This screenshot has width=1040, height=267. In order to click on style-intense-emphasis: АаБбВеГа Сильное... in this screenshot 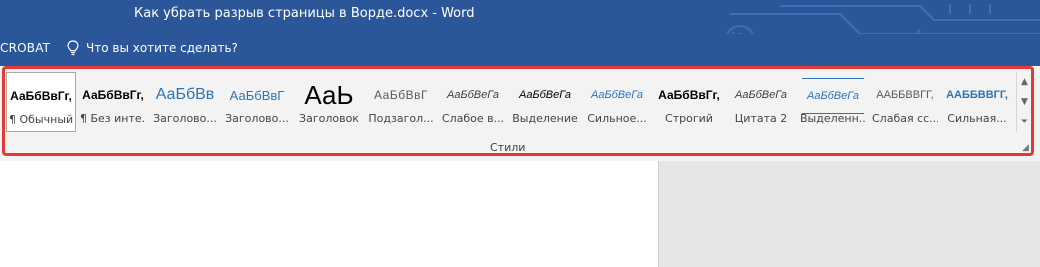, I will do `click(617, 102)`.